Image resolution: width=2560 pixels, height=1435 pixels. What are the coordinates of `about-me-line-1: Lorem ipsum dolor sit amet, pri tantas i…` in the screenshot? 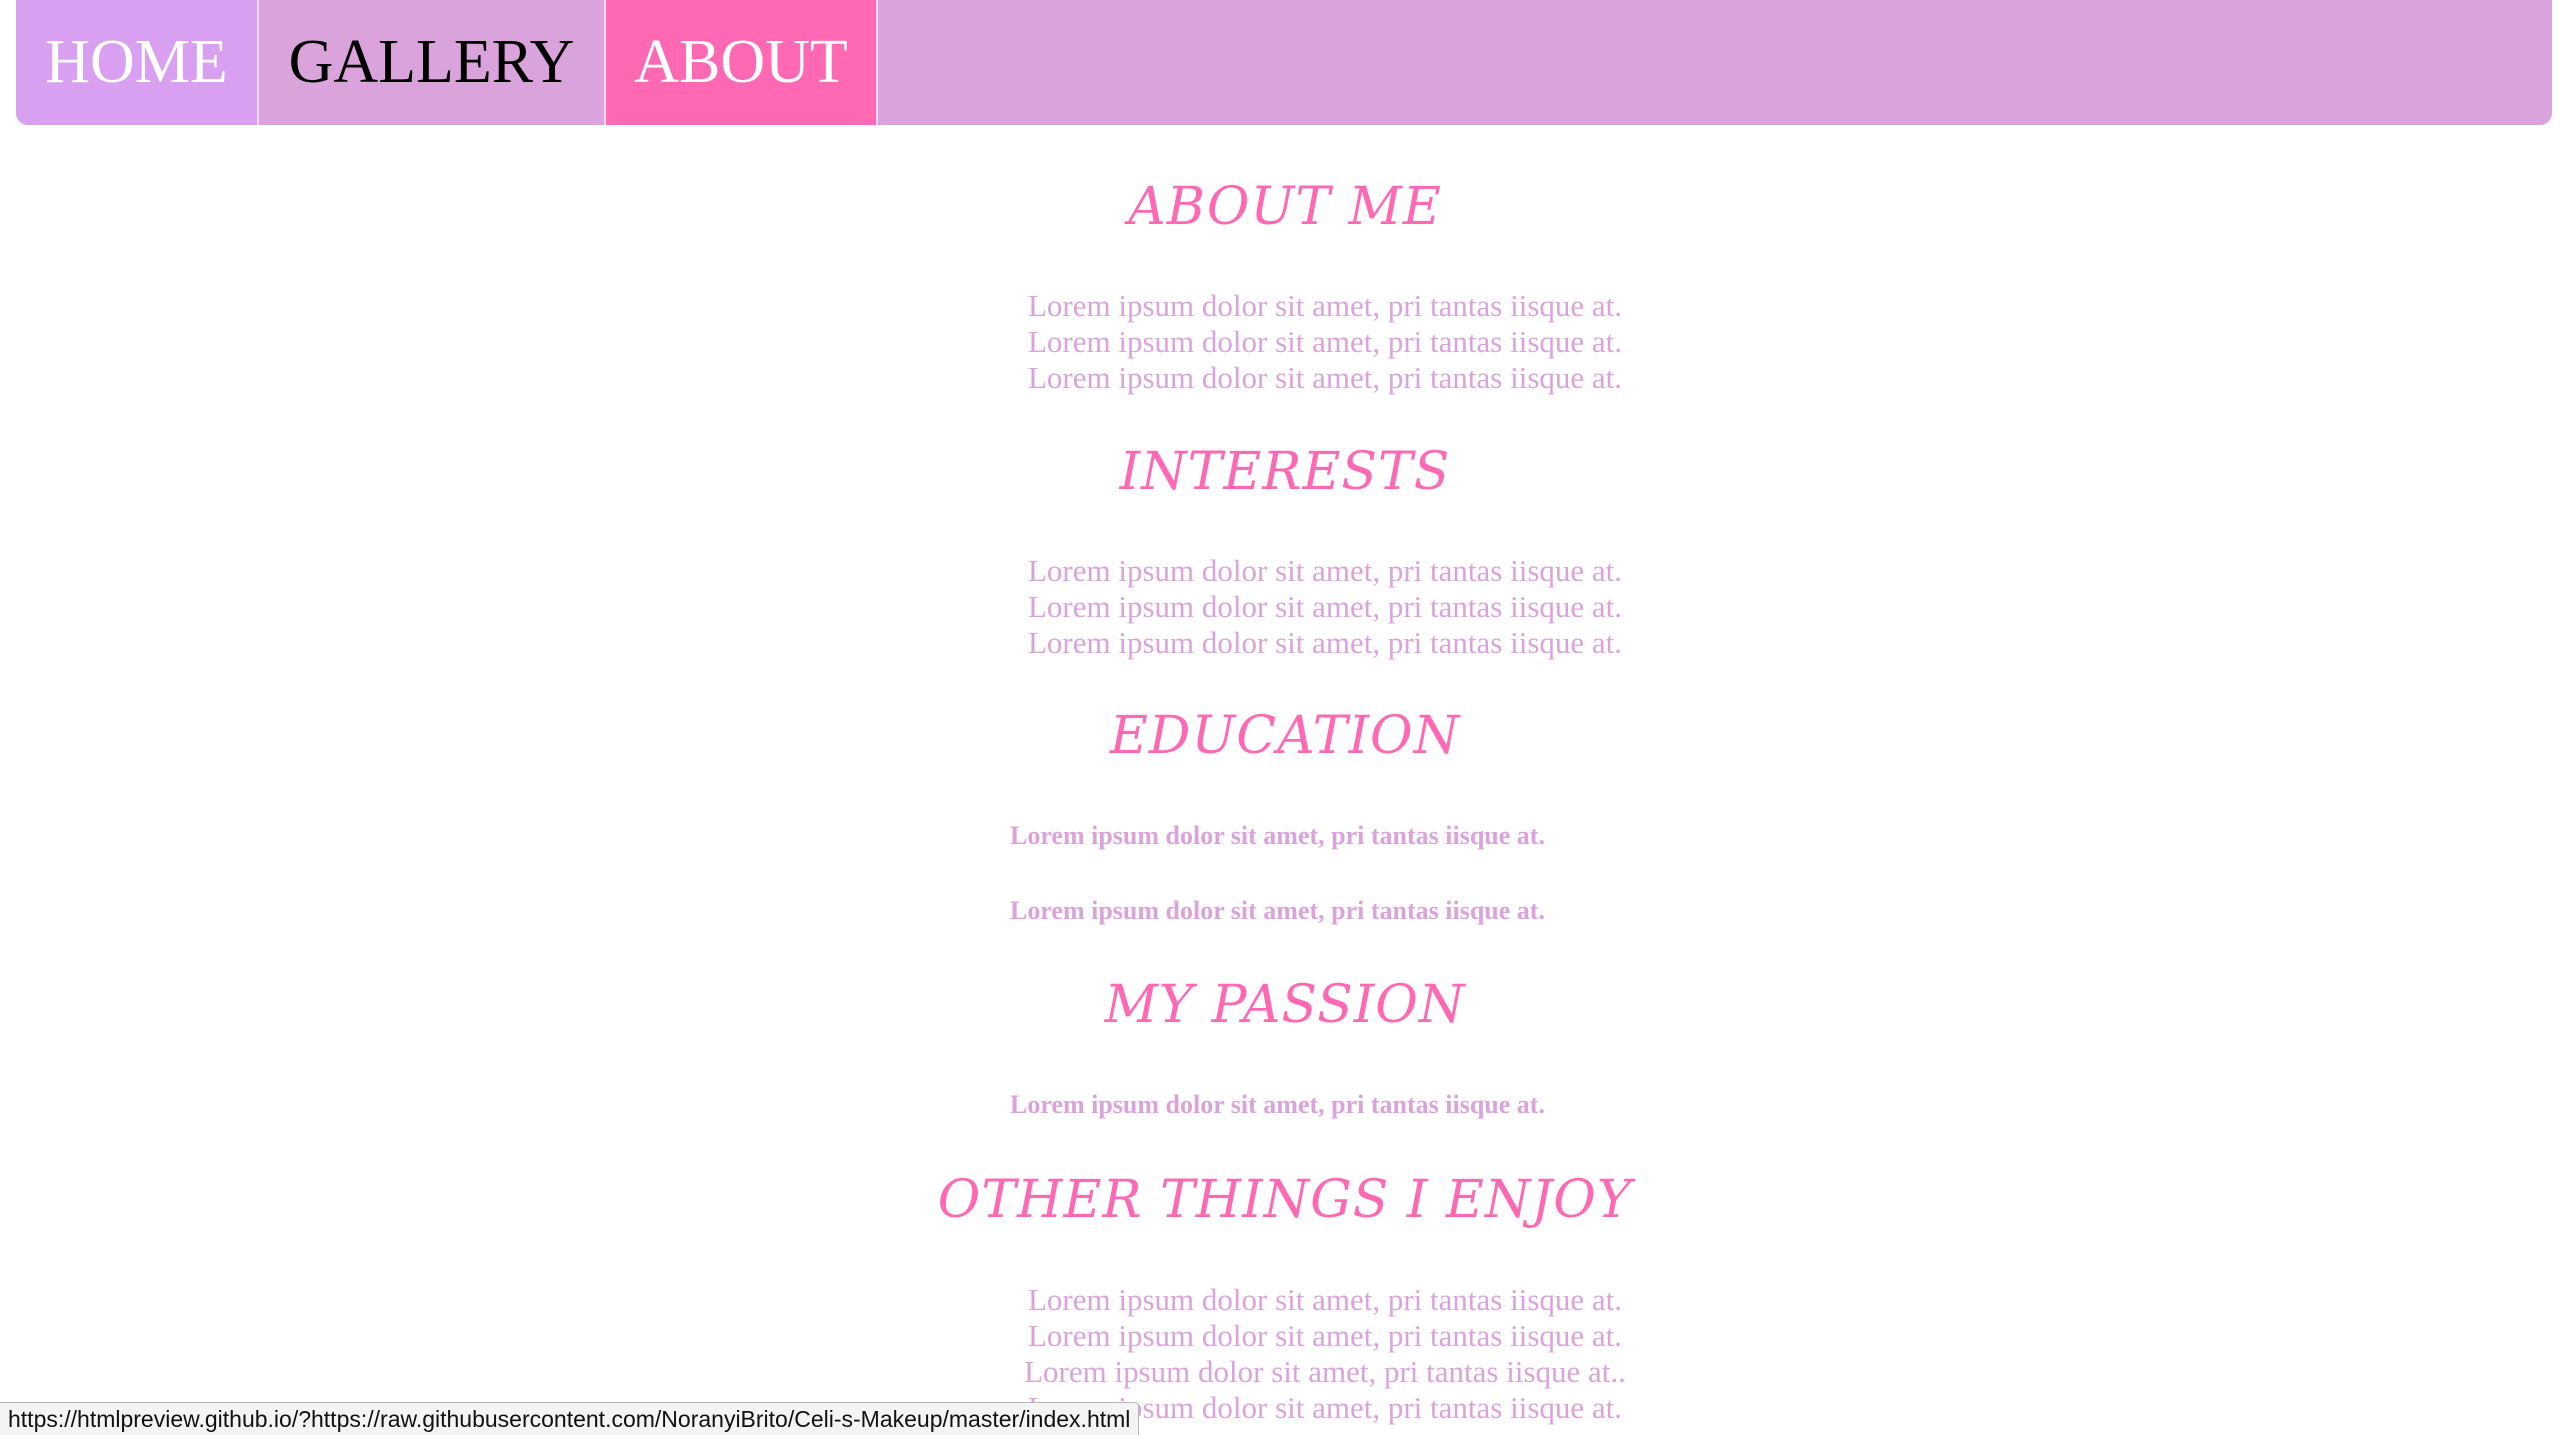 It's located at (1325, 305).